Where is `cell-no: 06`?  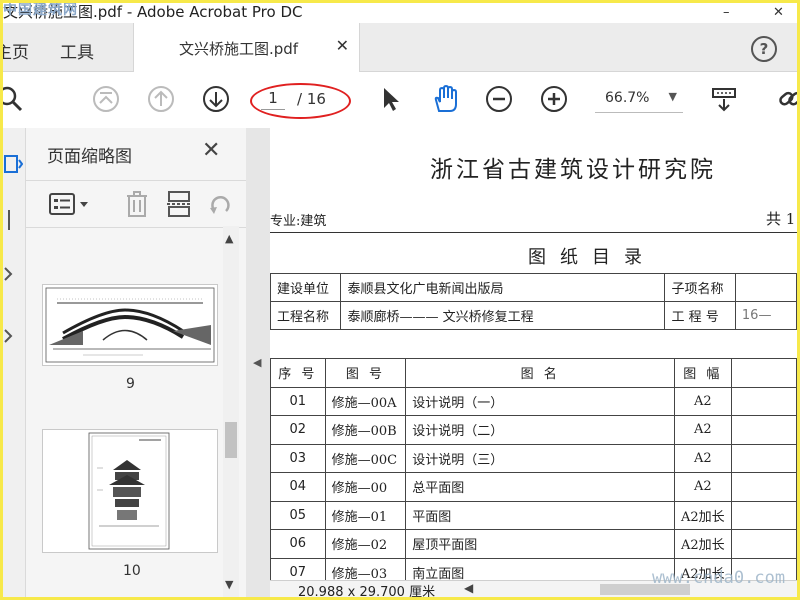 cell-no: 06 is located at coordinates (298, 544).